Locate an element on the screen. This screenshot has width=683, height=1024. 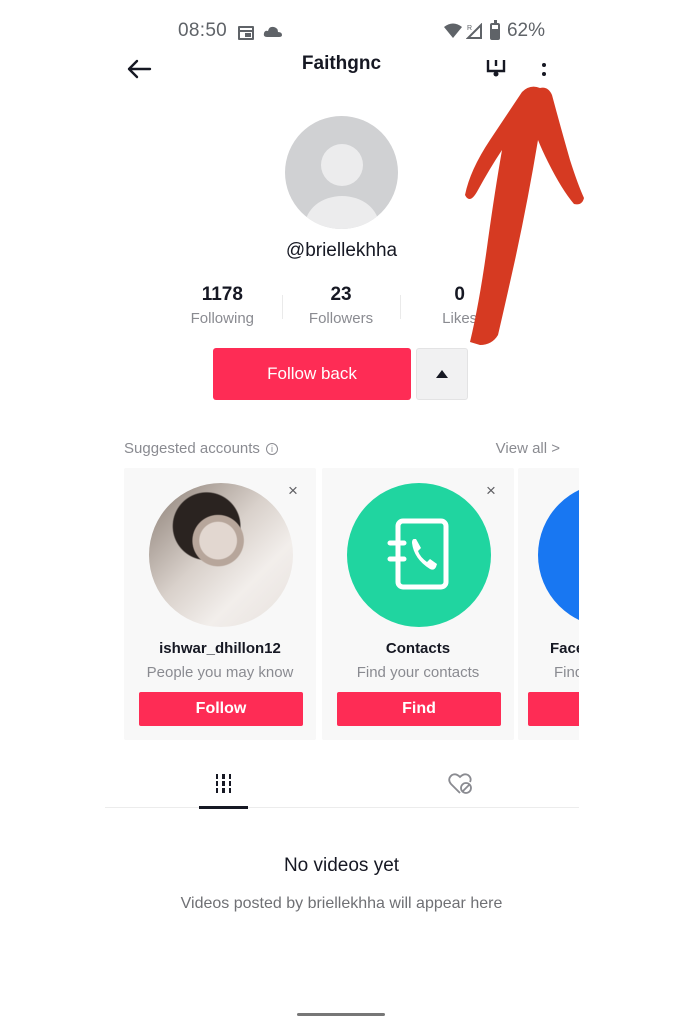
header-title: Faithgnc is located at coordinates (341, 63).